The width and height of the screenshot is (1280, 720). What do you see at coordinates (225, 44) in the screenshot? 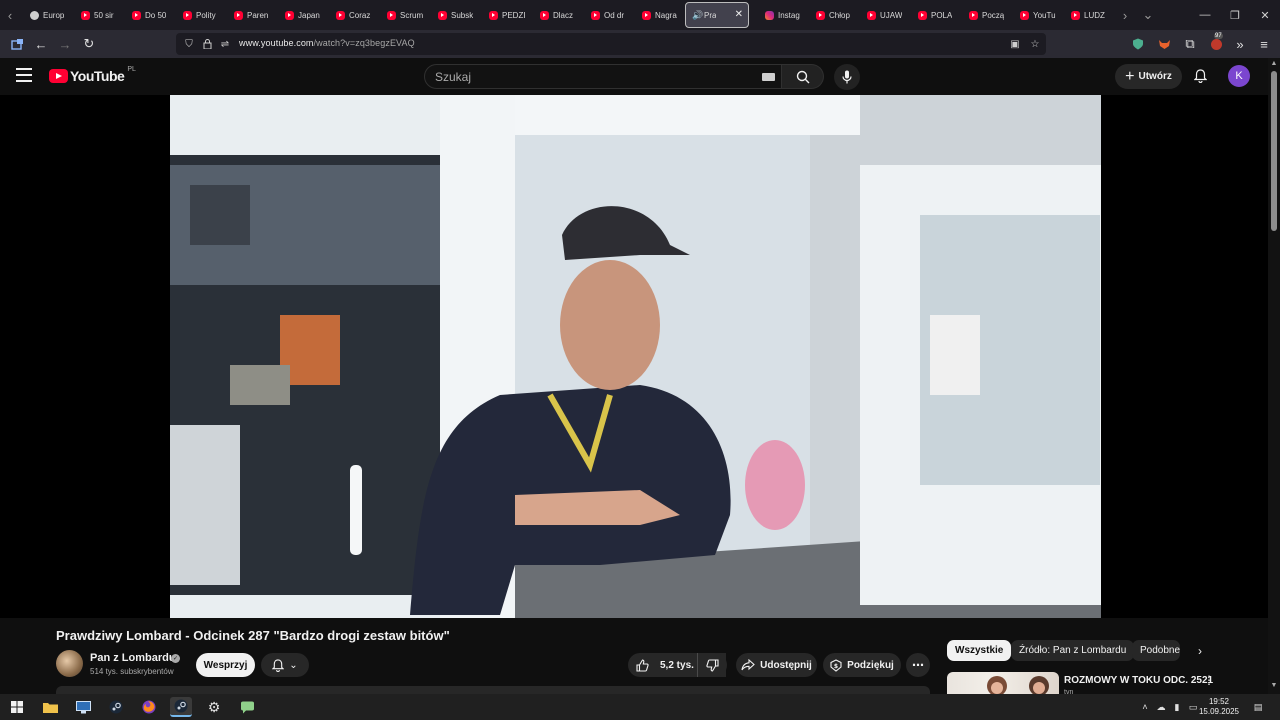
I see `page-permissions-icon: ⇌` at bounding box center [225, 44].